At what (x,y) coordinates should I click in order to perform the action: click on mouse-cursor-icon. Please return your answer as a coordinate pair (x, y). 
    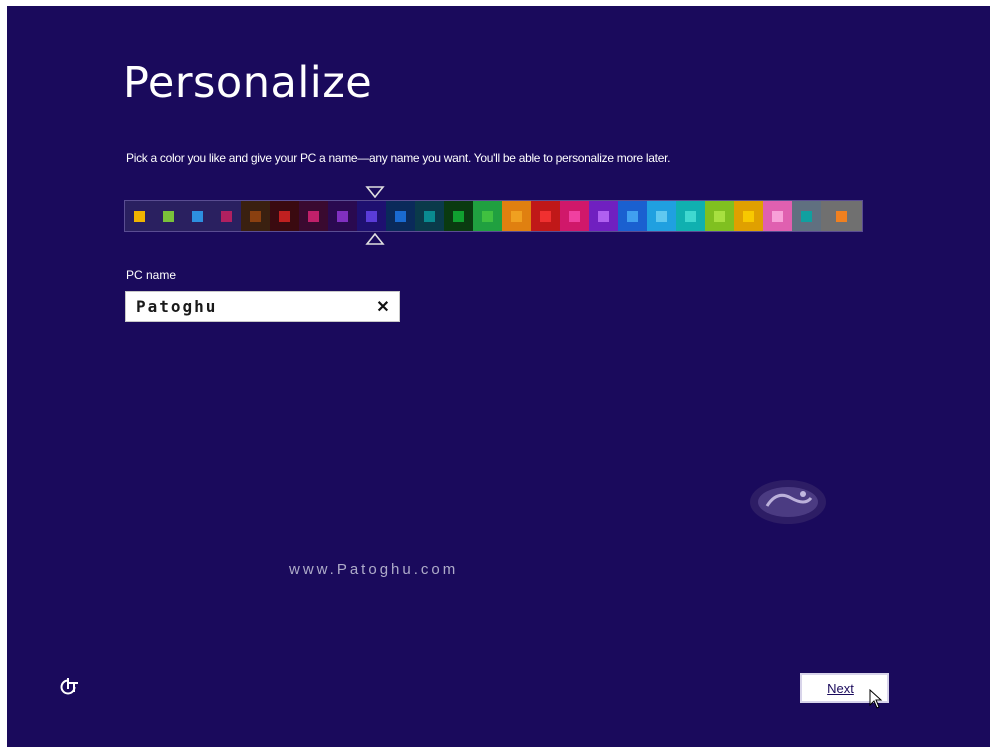
    Looking at the image, I should click on (876, 699).